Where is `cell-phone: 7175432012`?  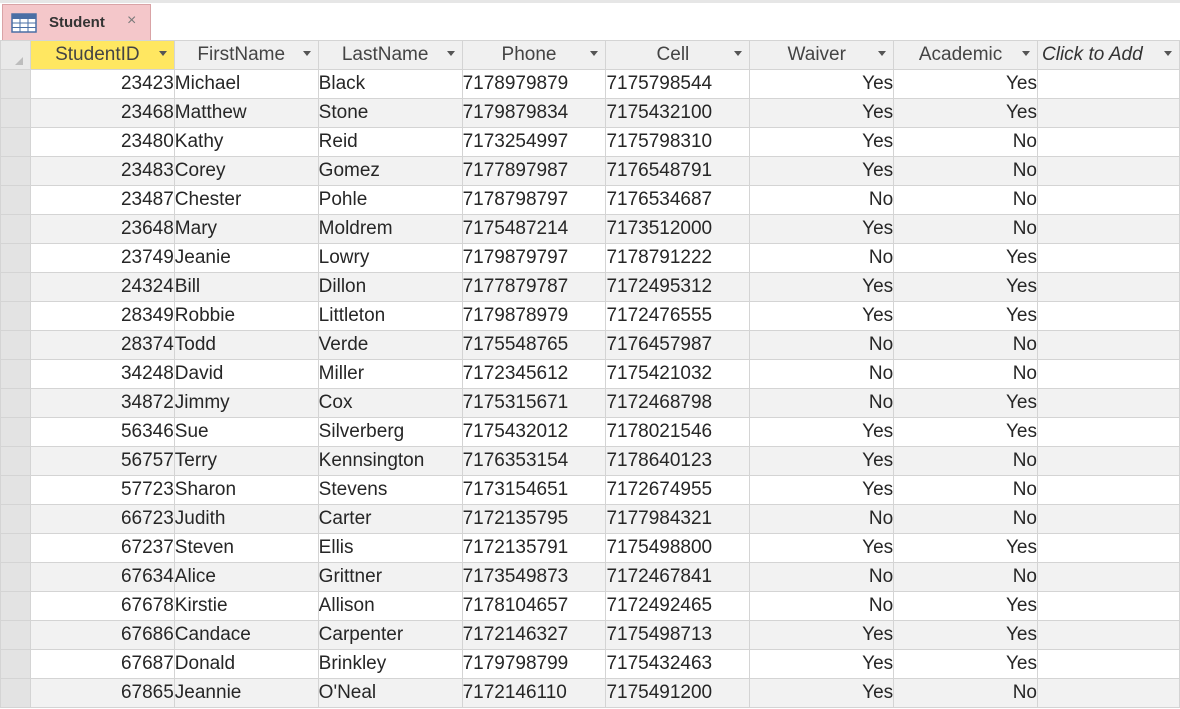 cell-phone: 7175432012 is located at coordinates (534, 432).